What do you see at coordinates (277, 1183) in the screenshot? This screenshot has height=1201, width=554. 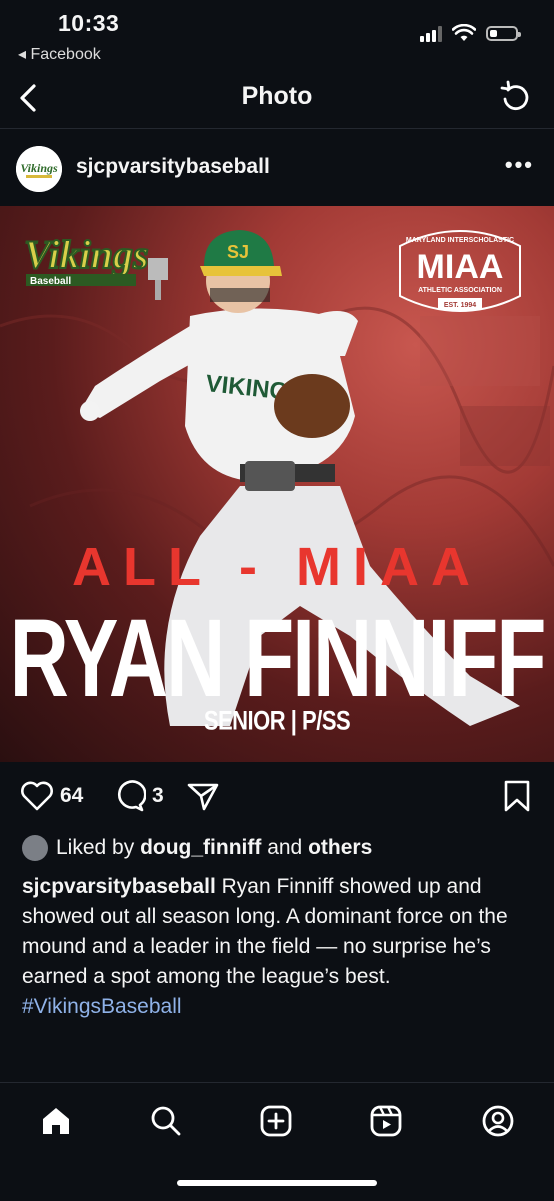 I see `home-indicator` at bounding box center [277, 1183].